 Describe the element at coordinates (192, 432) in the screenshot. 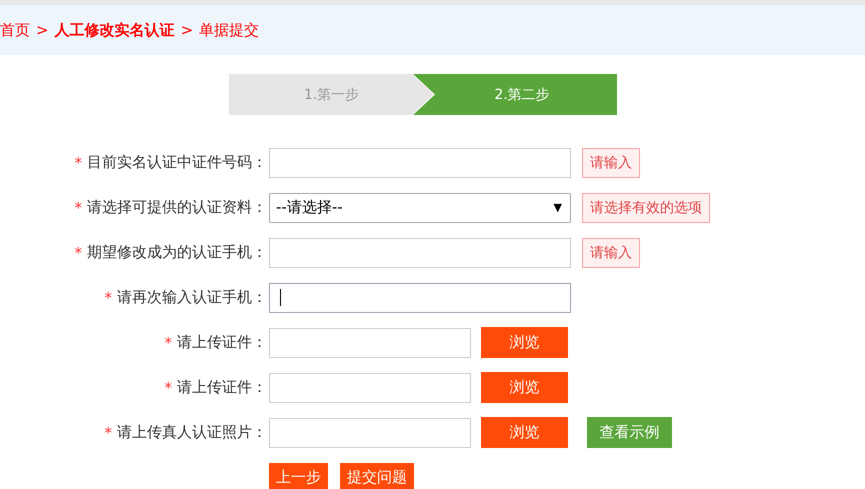

I see `field-label: 请上传真人认证照片：` at that location.